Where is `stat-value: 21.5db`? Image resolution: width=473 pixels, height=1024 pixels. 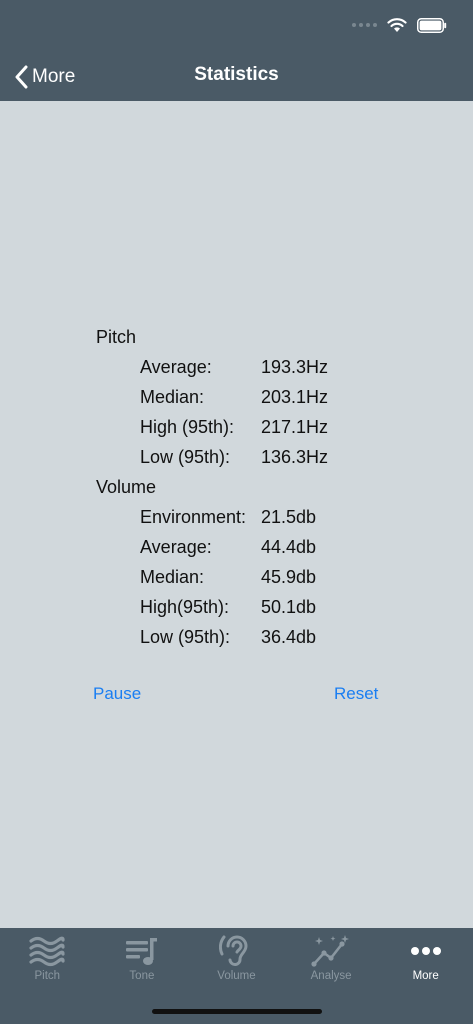 stat-value: 21.5db is located at coordinates (289, 517).